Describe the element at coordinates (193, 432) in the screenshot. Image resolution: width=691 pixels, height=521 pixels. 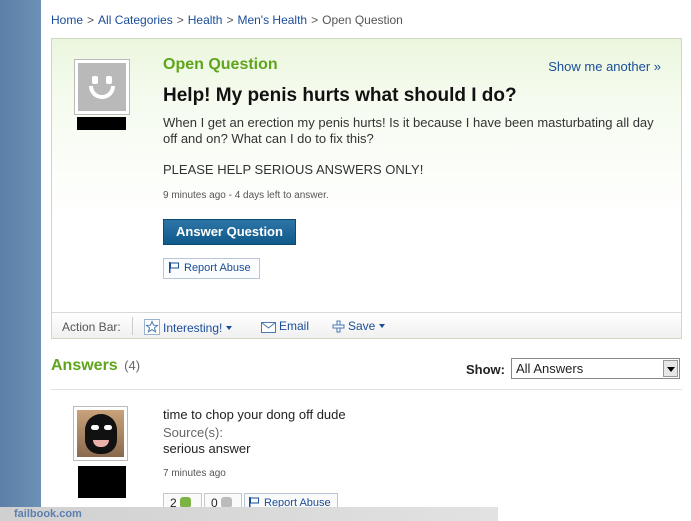
I see `answer-sources-label: Source(s):` at that location.